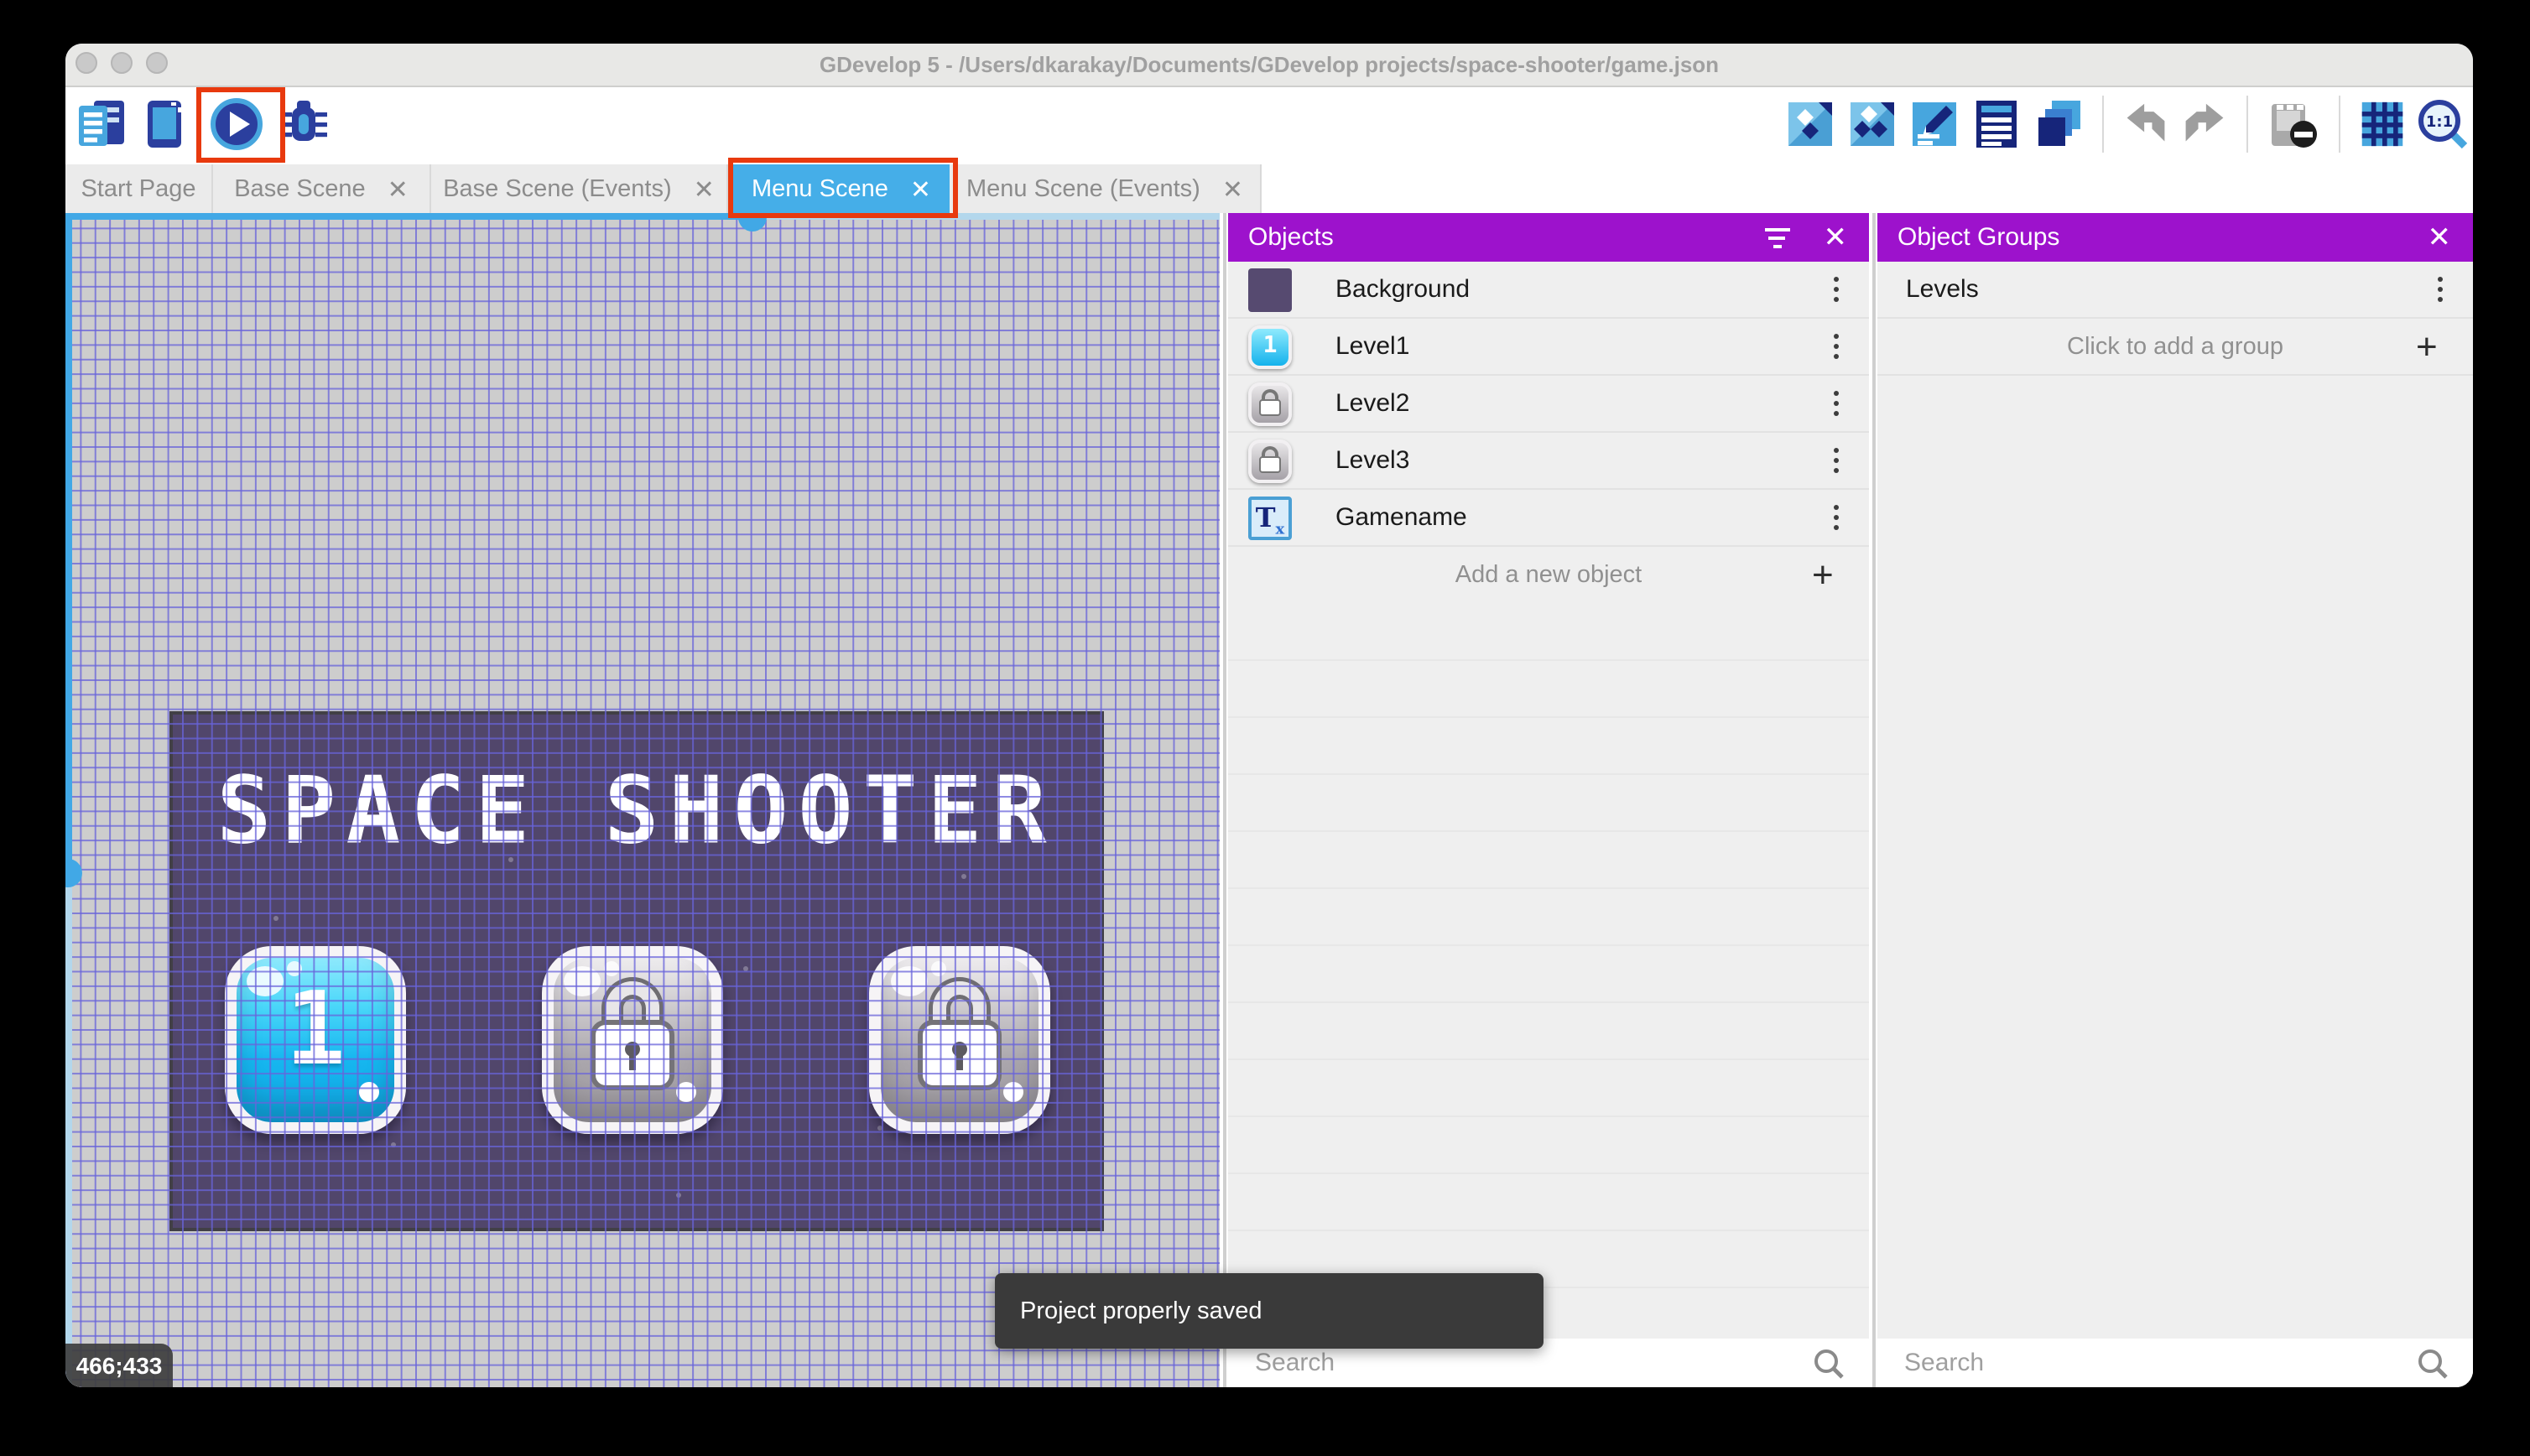 Image resolution: width=2530 pixels, height=1456 pixels. What do you see at coordinates (300, 188) in the screenshot?
I see `tab-label: Base Scene` at bounding box center [300, 188].